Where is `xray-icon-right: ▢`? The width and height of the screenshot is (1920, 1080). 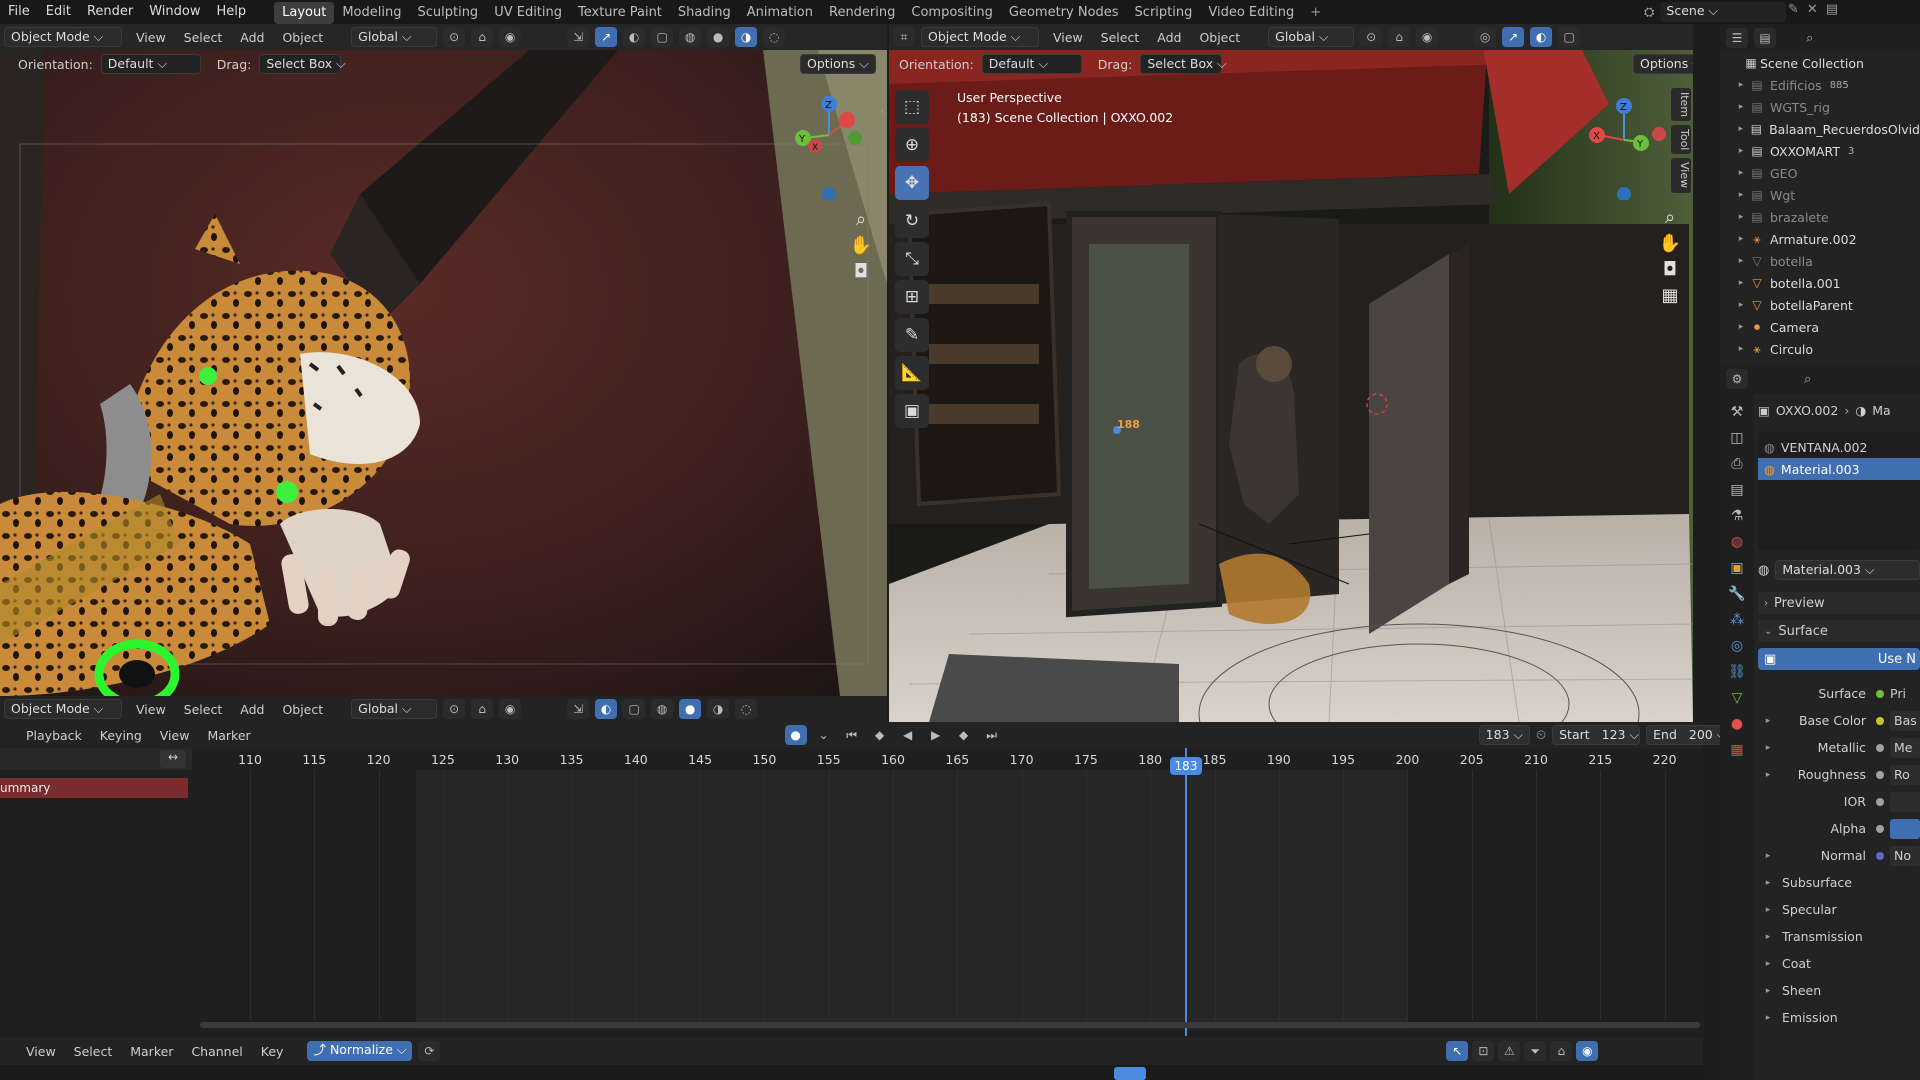
xray-icon-right: ▢ is located at coordinates (1569, 37).